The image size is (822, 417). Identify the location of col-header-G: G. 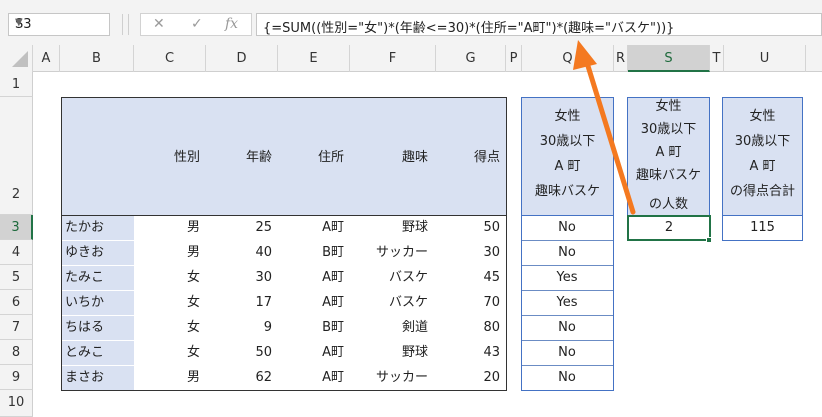
(471, 58).